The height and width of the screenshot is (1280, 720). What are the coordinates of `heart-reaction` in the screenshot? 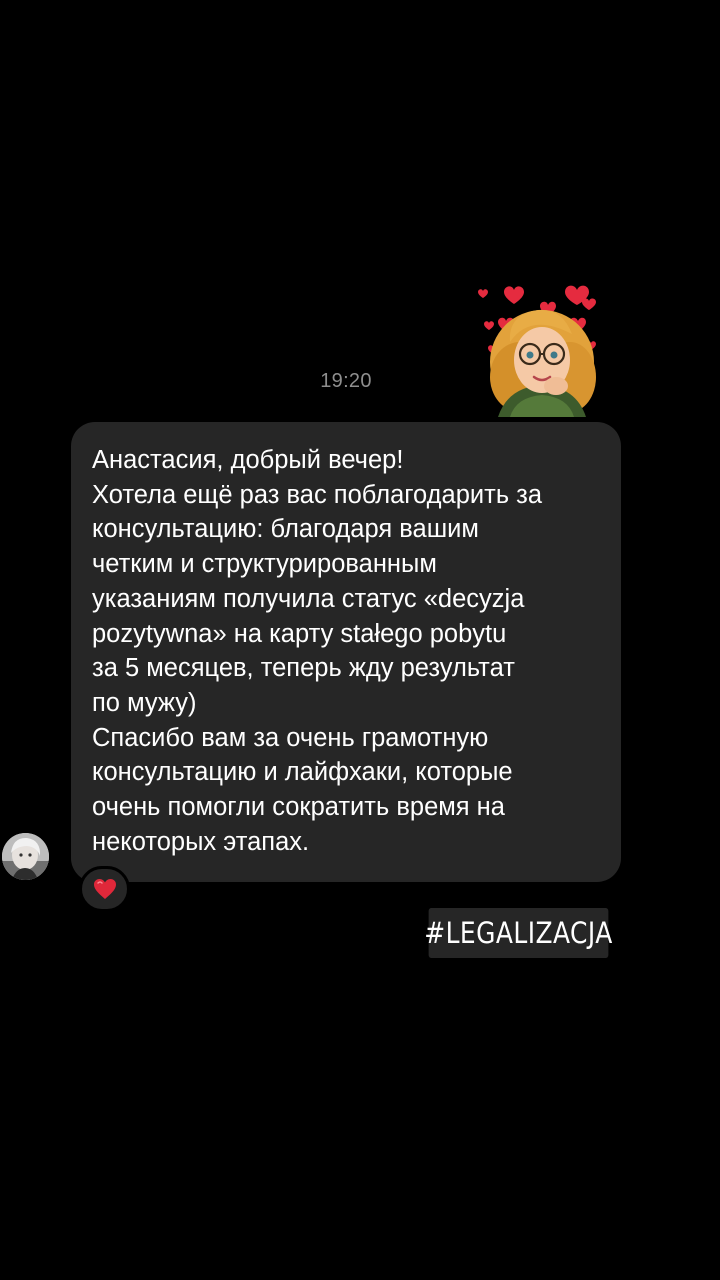 It's located at (104, 889).